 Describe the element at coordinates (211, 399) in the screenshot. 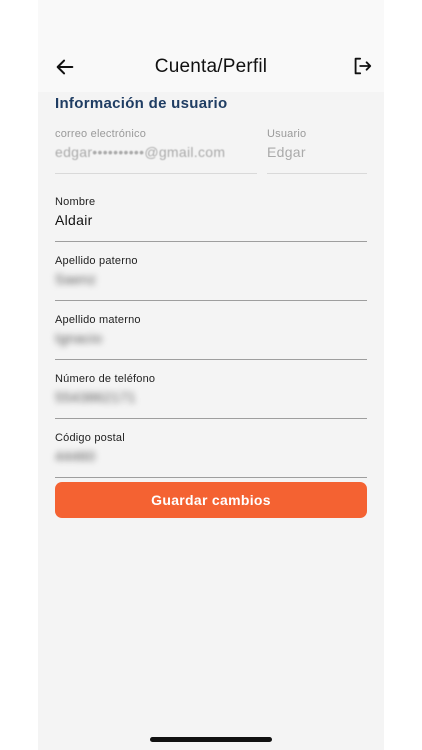

I see `telefono-input: 5543862171` at that location.